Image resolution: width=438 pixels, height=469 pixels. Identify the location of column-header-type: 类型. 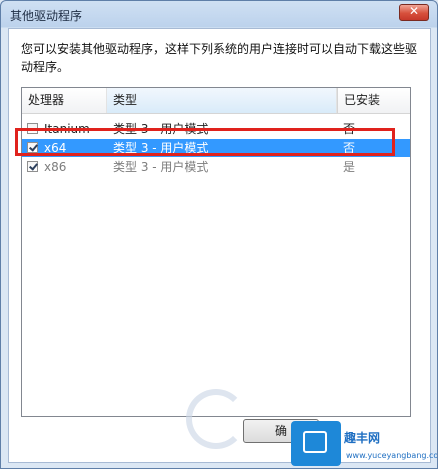
(222, 100).